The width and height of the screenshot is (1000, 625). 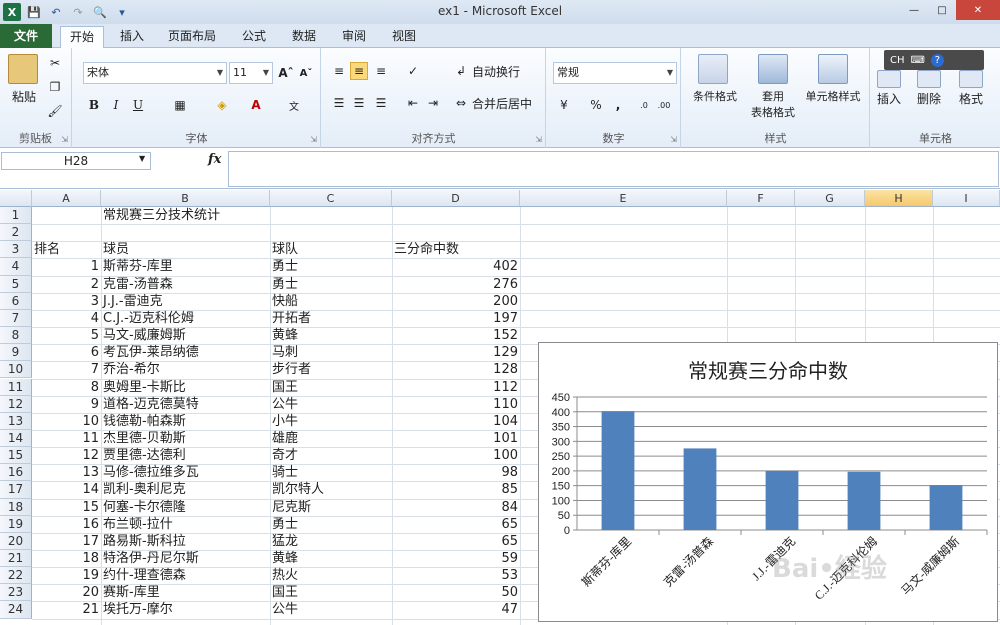 What do you see at coordinates (331, 318) in the screenshot?
I see `team-cell: 开拓者` at bounding box center [331, 318].